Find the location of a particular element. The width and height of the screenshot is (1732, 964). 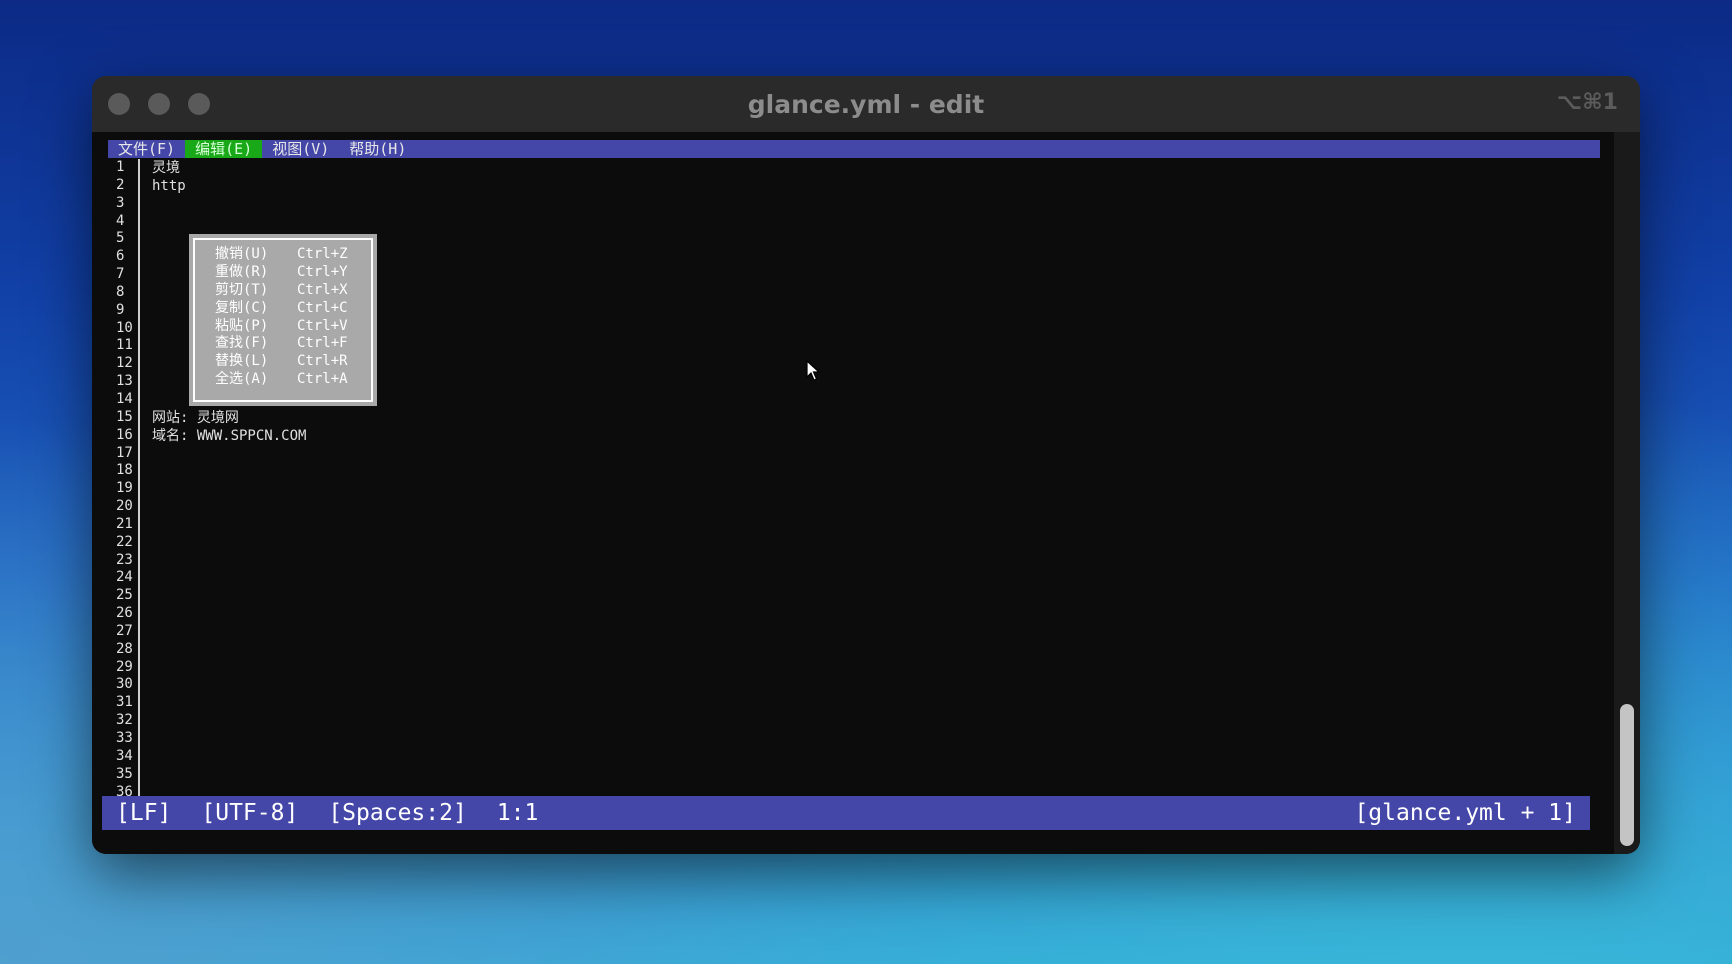

line-number: 14 is located at coordinates (124, 398).